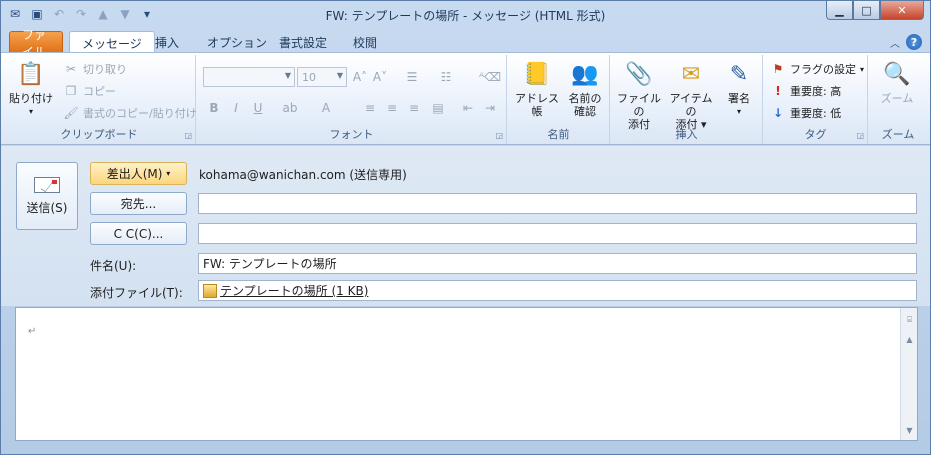 This screenshot has width=931, height=455. Describe the element at coordinates (113, 266) in the screenshot. I see `subject-label: 件名(U):` at that location.